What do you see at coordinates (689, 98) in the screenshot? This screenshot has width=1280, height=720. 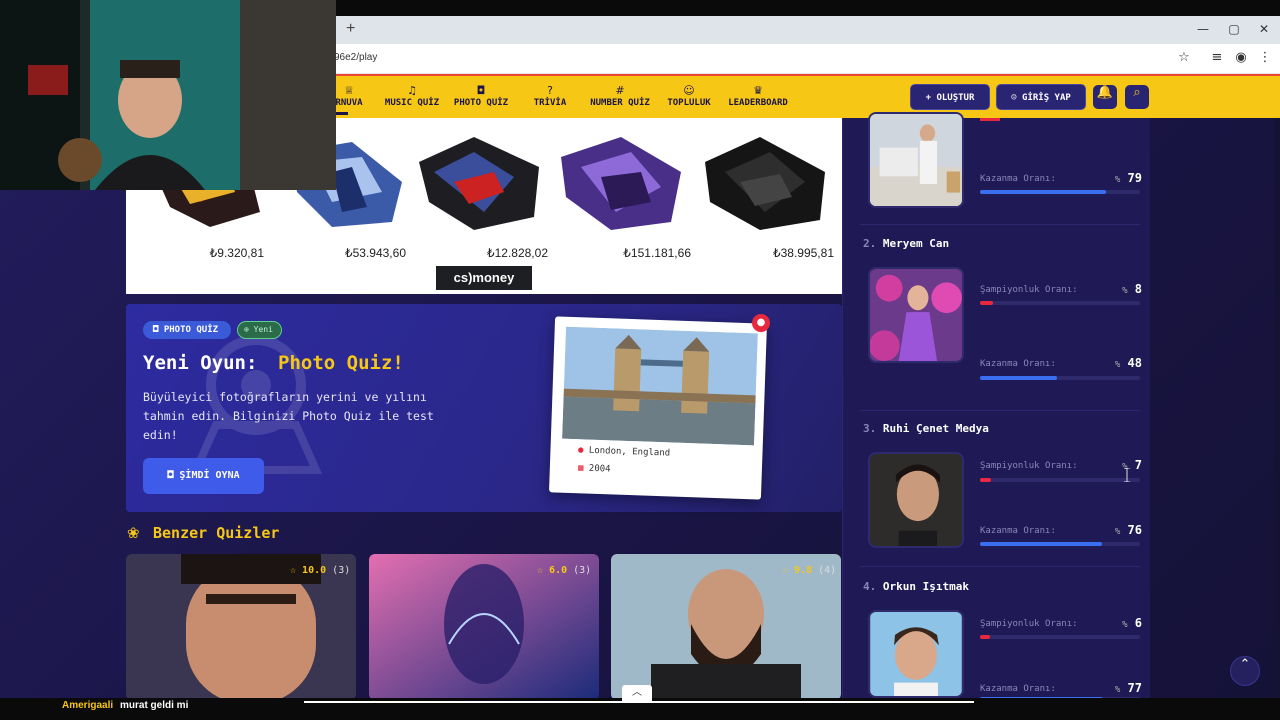 I see `nav-item-community: ☺ TOPLULUK` at bounding box center [689, 98].